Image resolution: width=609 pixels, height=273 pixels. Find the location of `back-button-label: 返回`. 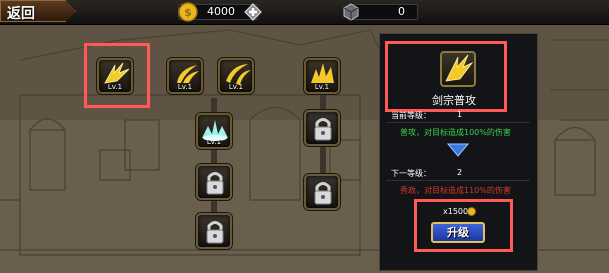

back-button-label: 返回 is located at coordinates (21, 14).